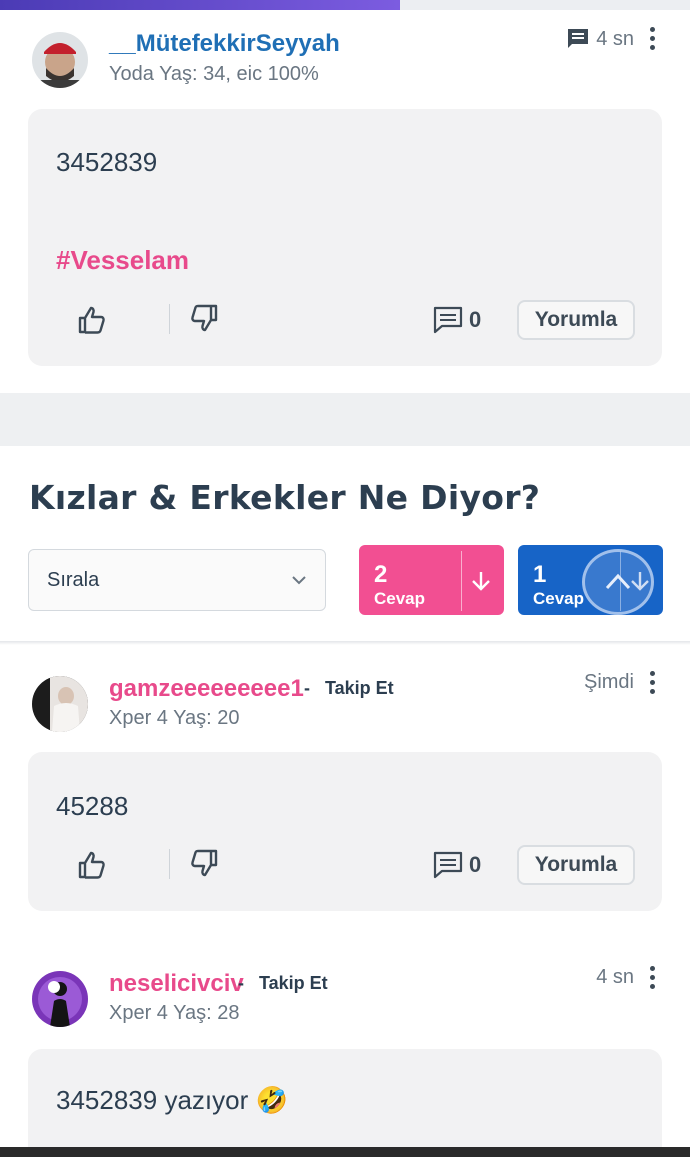  I want to click on system-bar, so click(345, 1152).